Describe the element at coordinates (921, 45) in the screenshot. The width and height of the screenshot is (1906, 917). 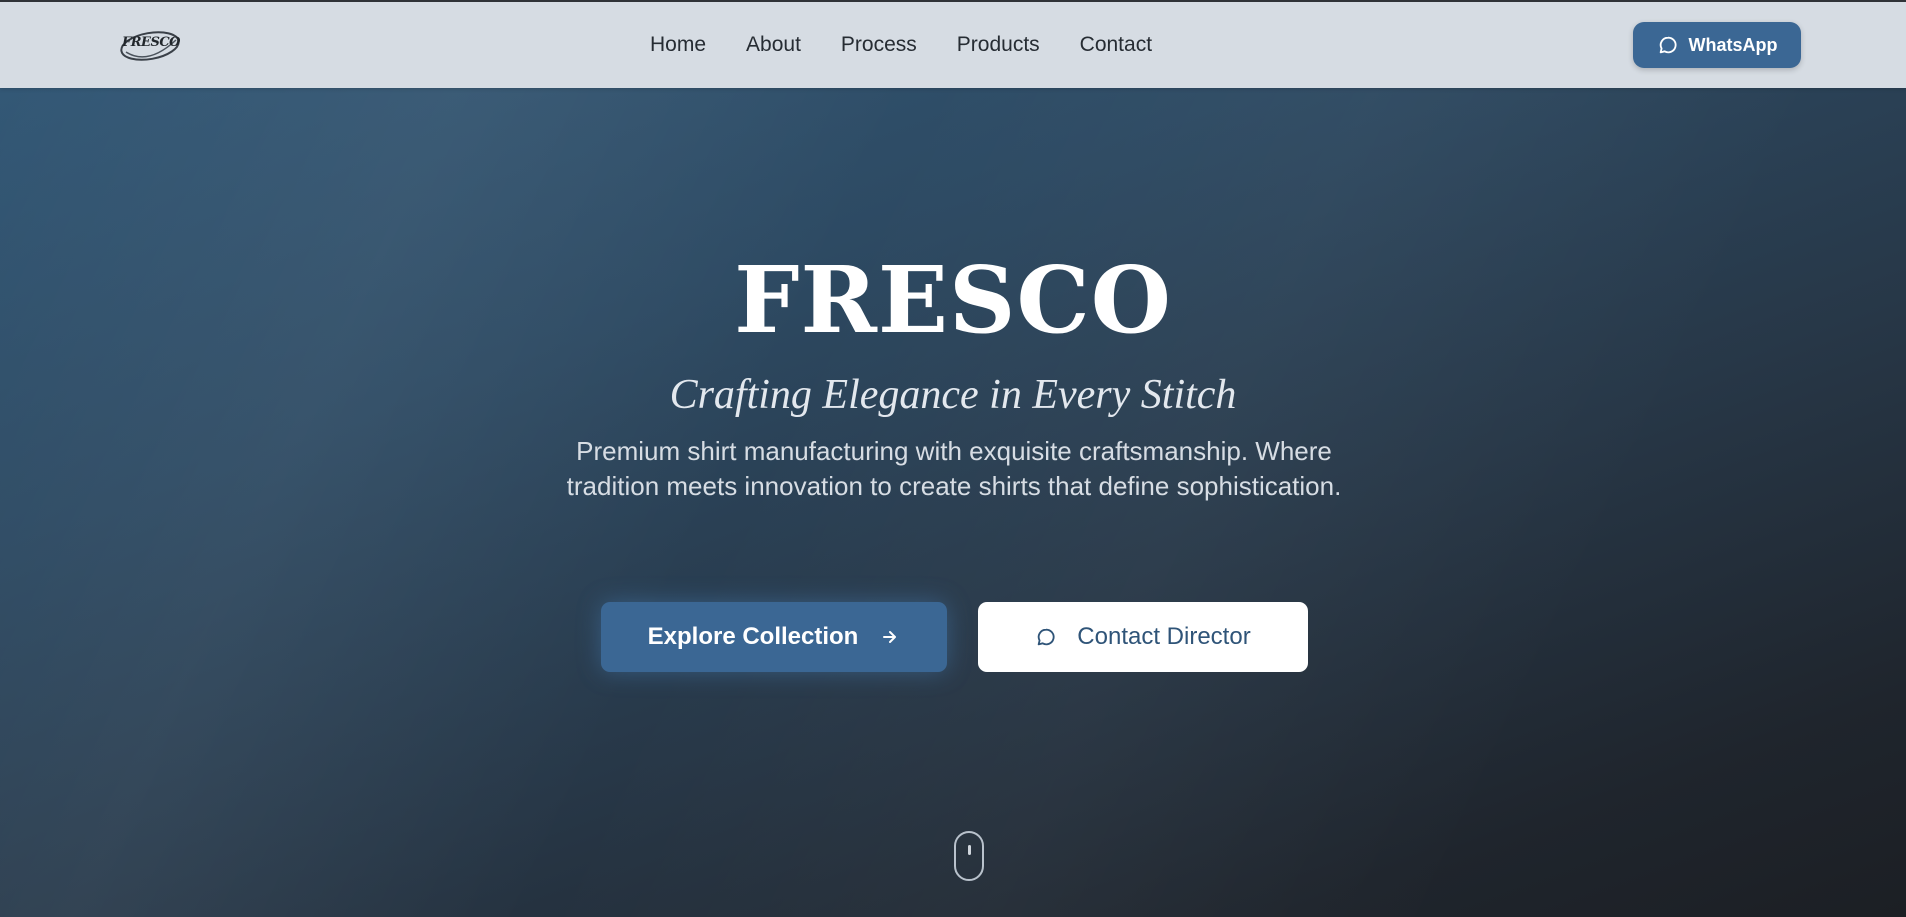
I see `main-nav: Home About Process Products Contact` at that location.